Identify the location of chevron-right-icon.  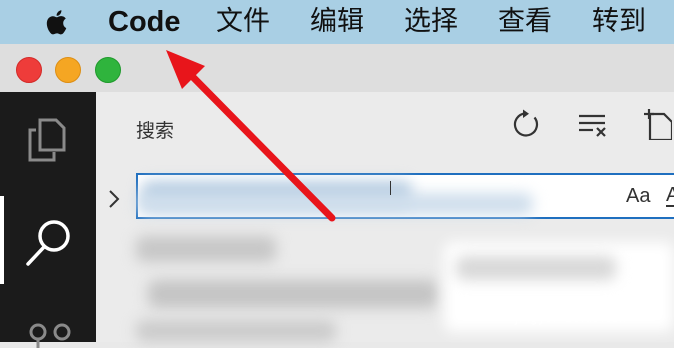
(114, 199).